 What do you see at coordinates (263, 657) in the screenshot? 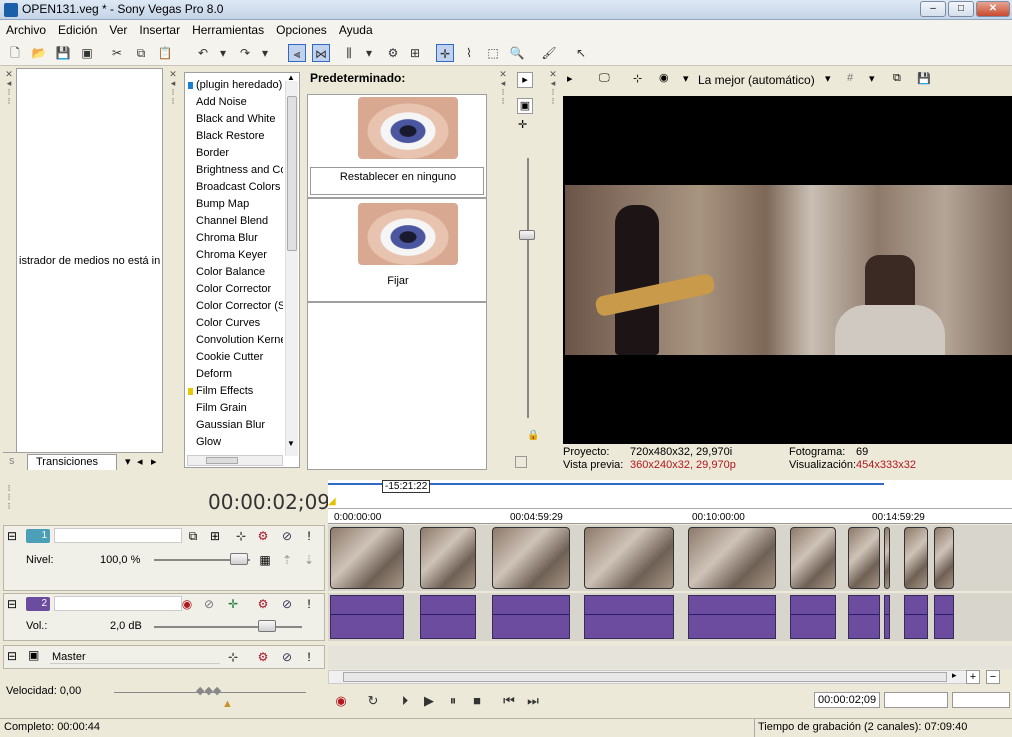
I see `master-fx-icon: ⚙` at bounding box center [263, 657].